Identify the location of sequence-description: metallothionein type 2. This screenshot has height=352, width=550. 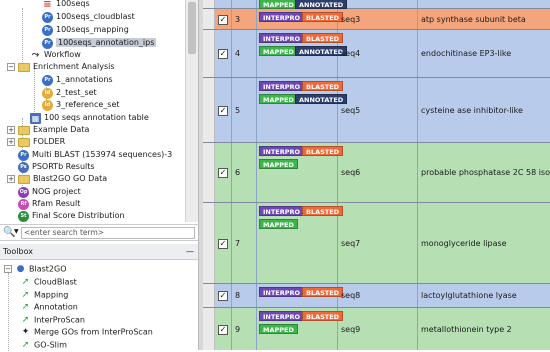
(466, 329).